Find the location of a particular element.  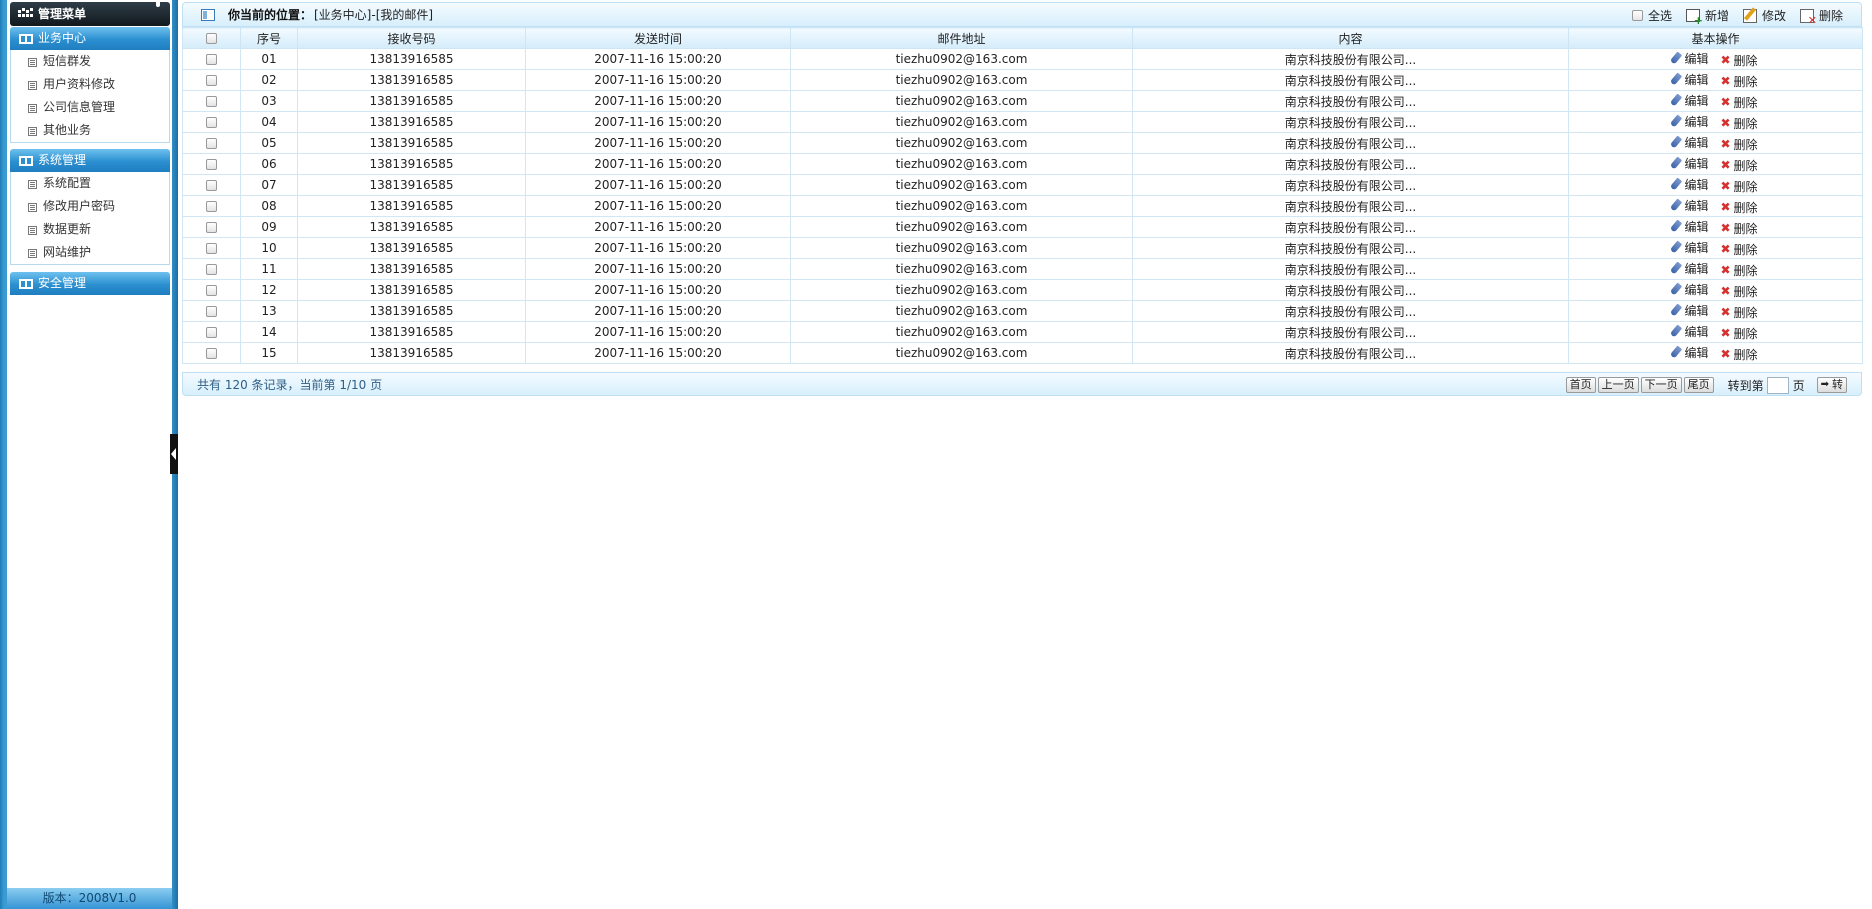

menu-item-user-profile: 用户资料修改 is located at coordinates (90, 84).